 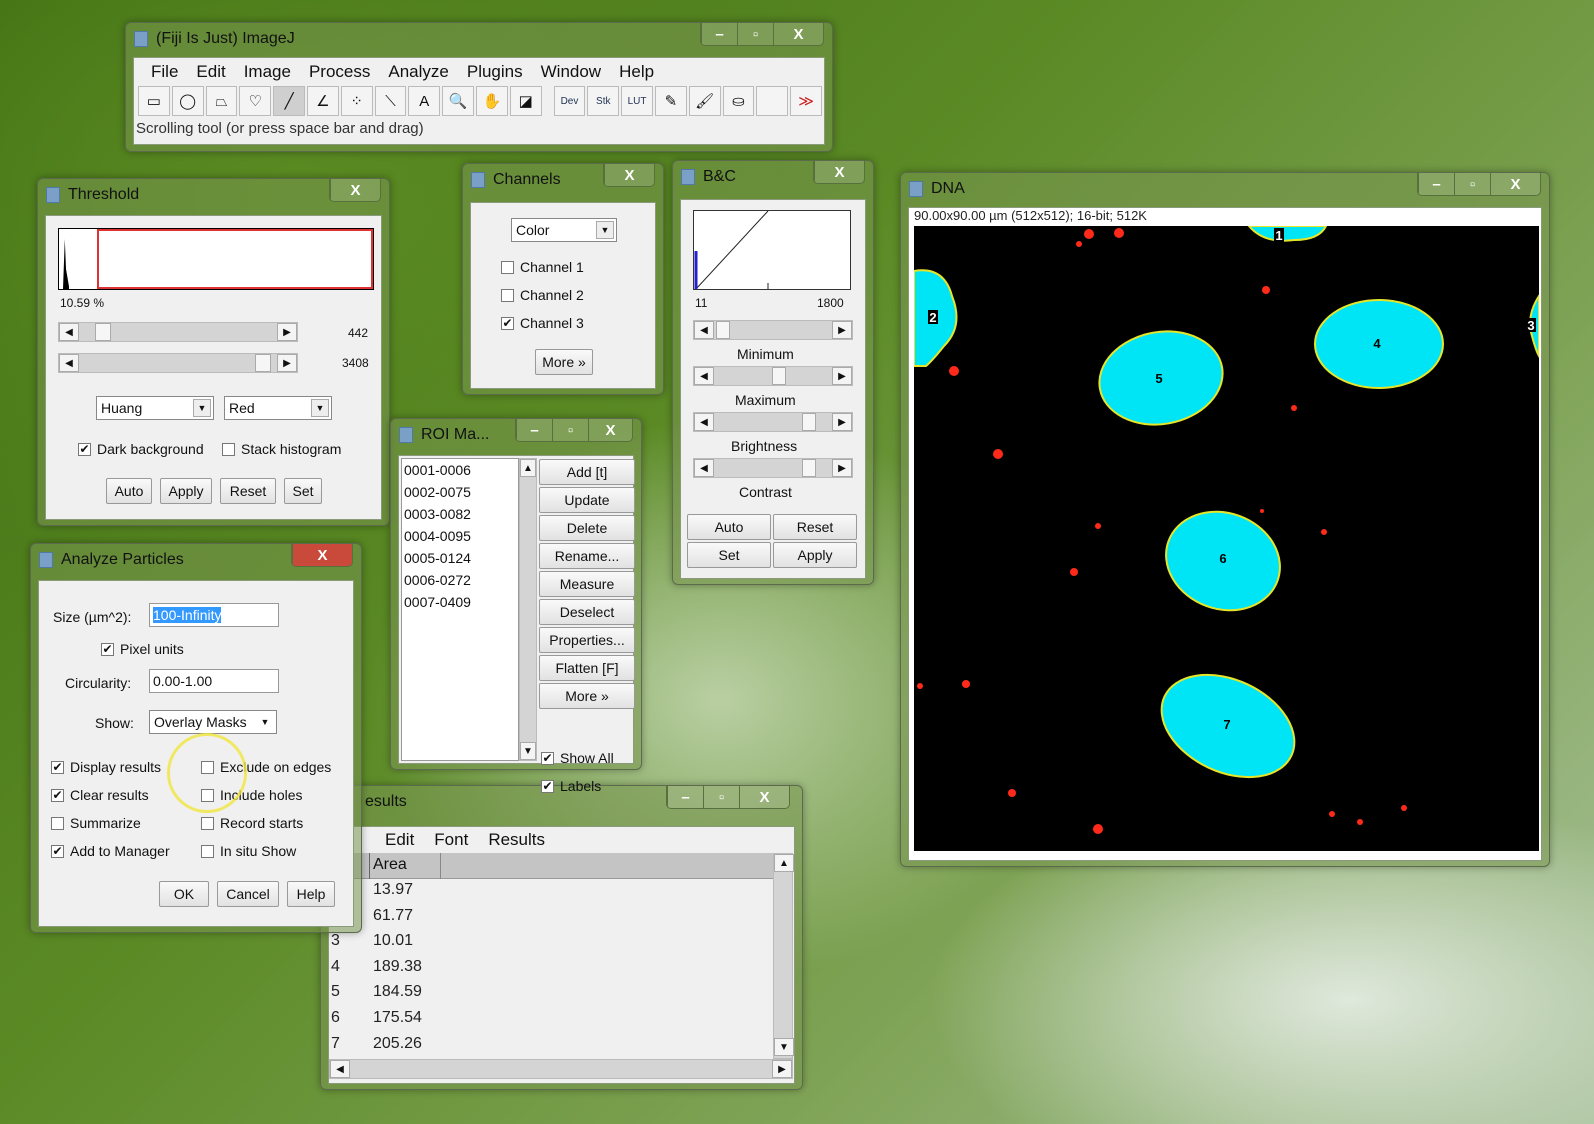 What do you see at coordinates (460, 605) in the screenshot?
I see `roi-list-item: 0007-0409` at bounding box center [460, 605].